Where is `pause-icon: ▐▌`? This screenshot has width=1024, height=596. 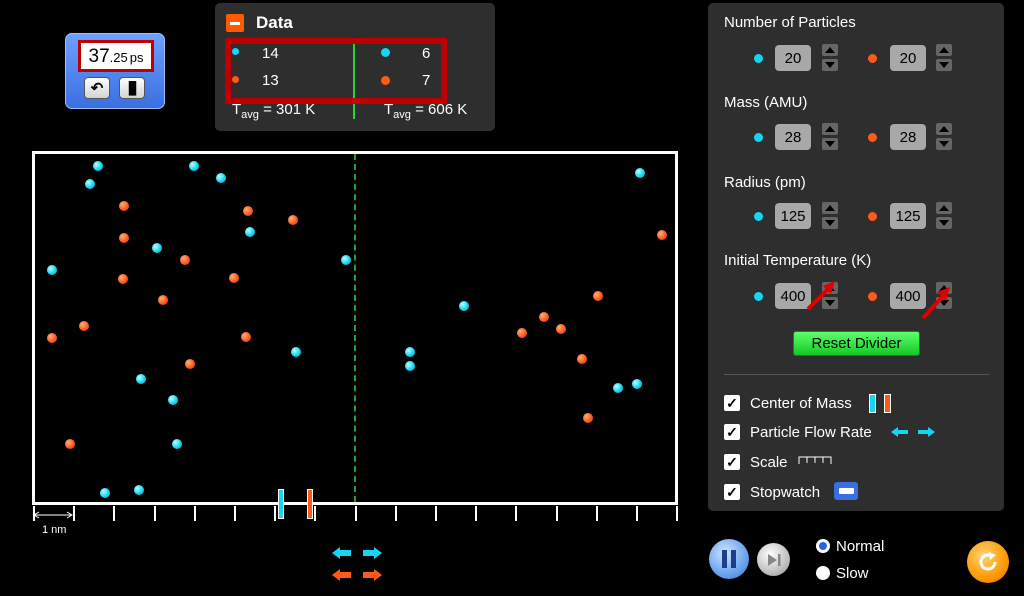
pause-icon: ▐▌ is located at coordinates (132, 88).